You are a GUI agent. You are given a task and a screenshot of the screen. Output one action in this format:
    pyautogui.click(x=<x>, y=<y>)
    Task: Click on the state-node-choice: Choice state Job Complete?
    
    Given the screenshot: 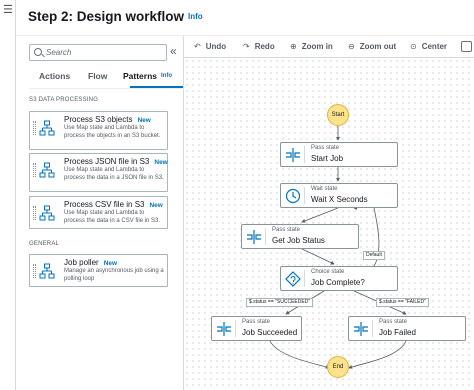 What is the action you would take?
    pyautogui.click(x=339, y=278)
    